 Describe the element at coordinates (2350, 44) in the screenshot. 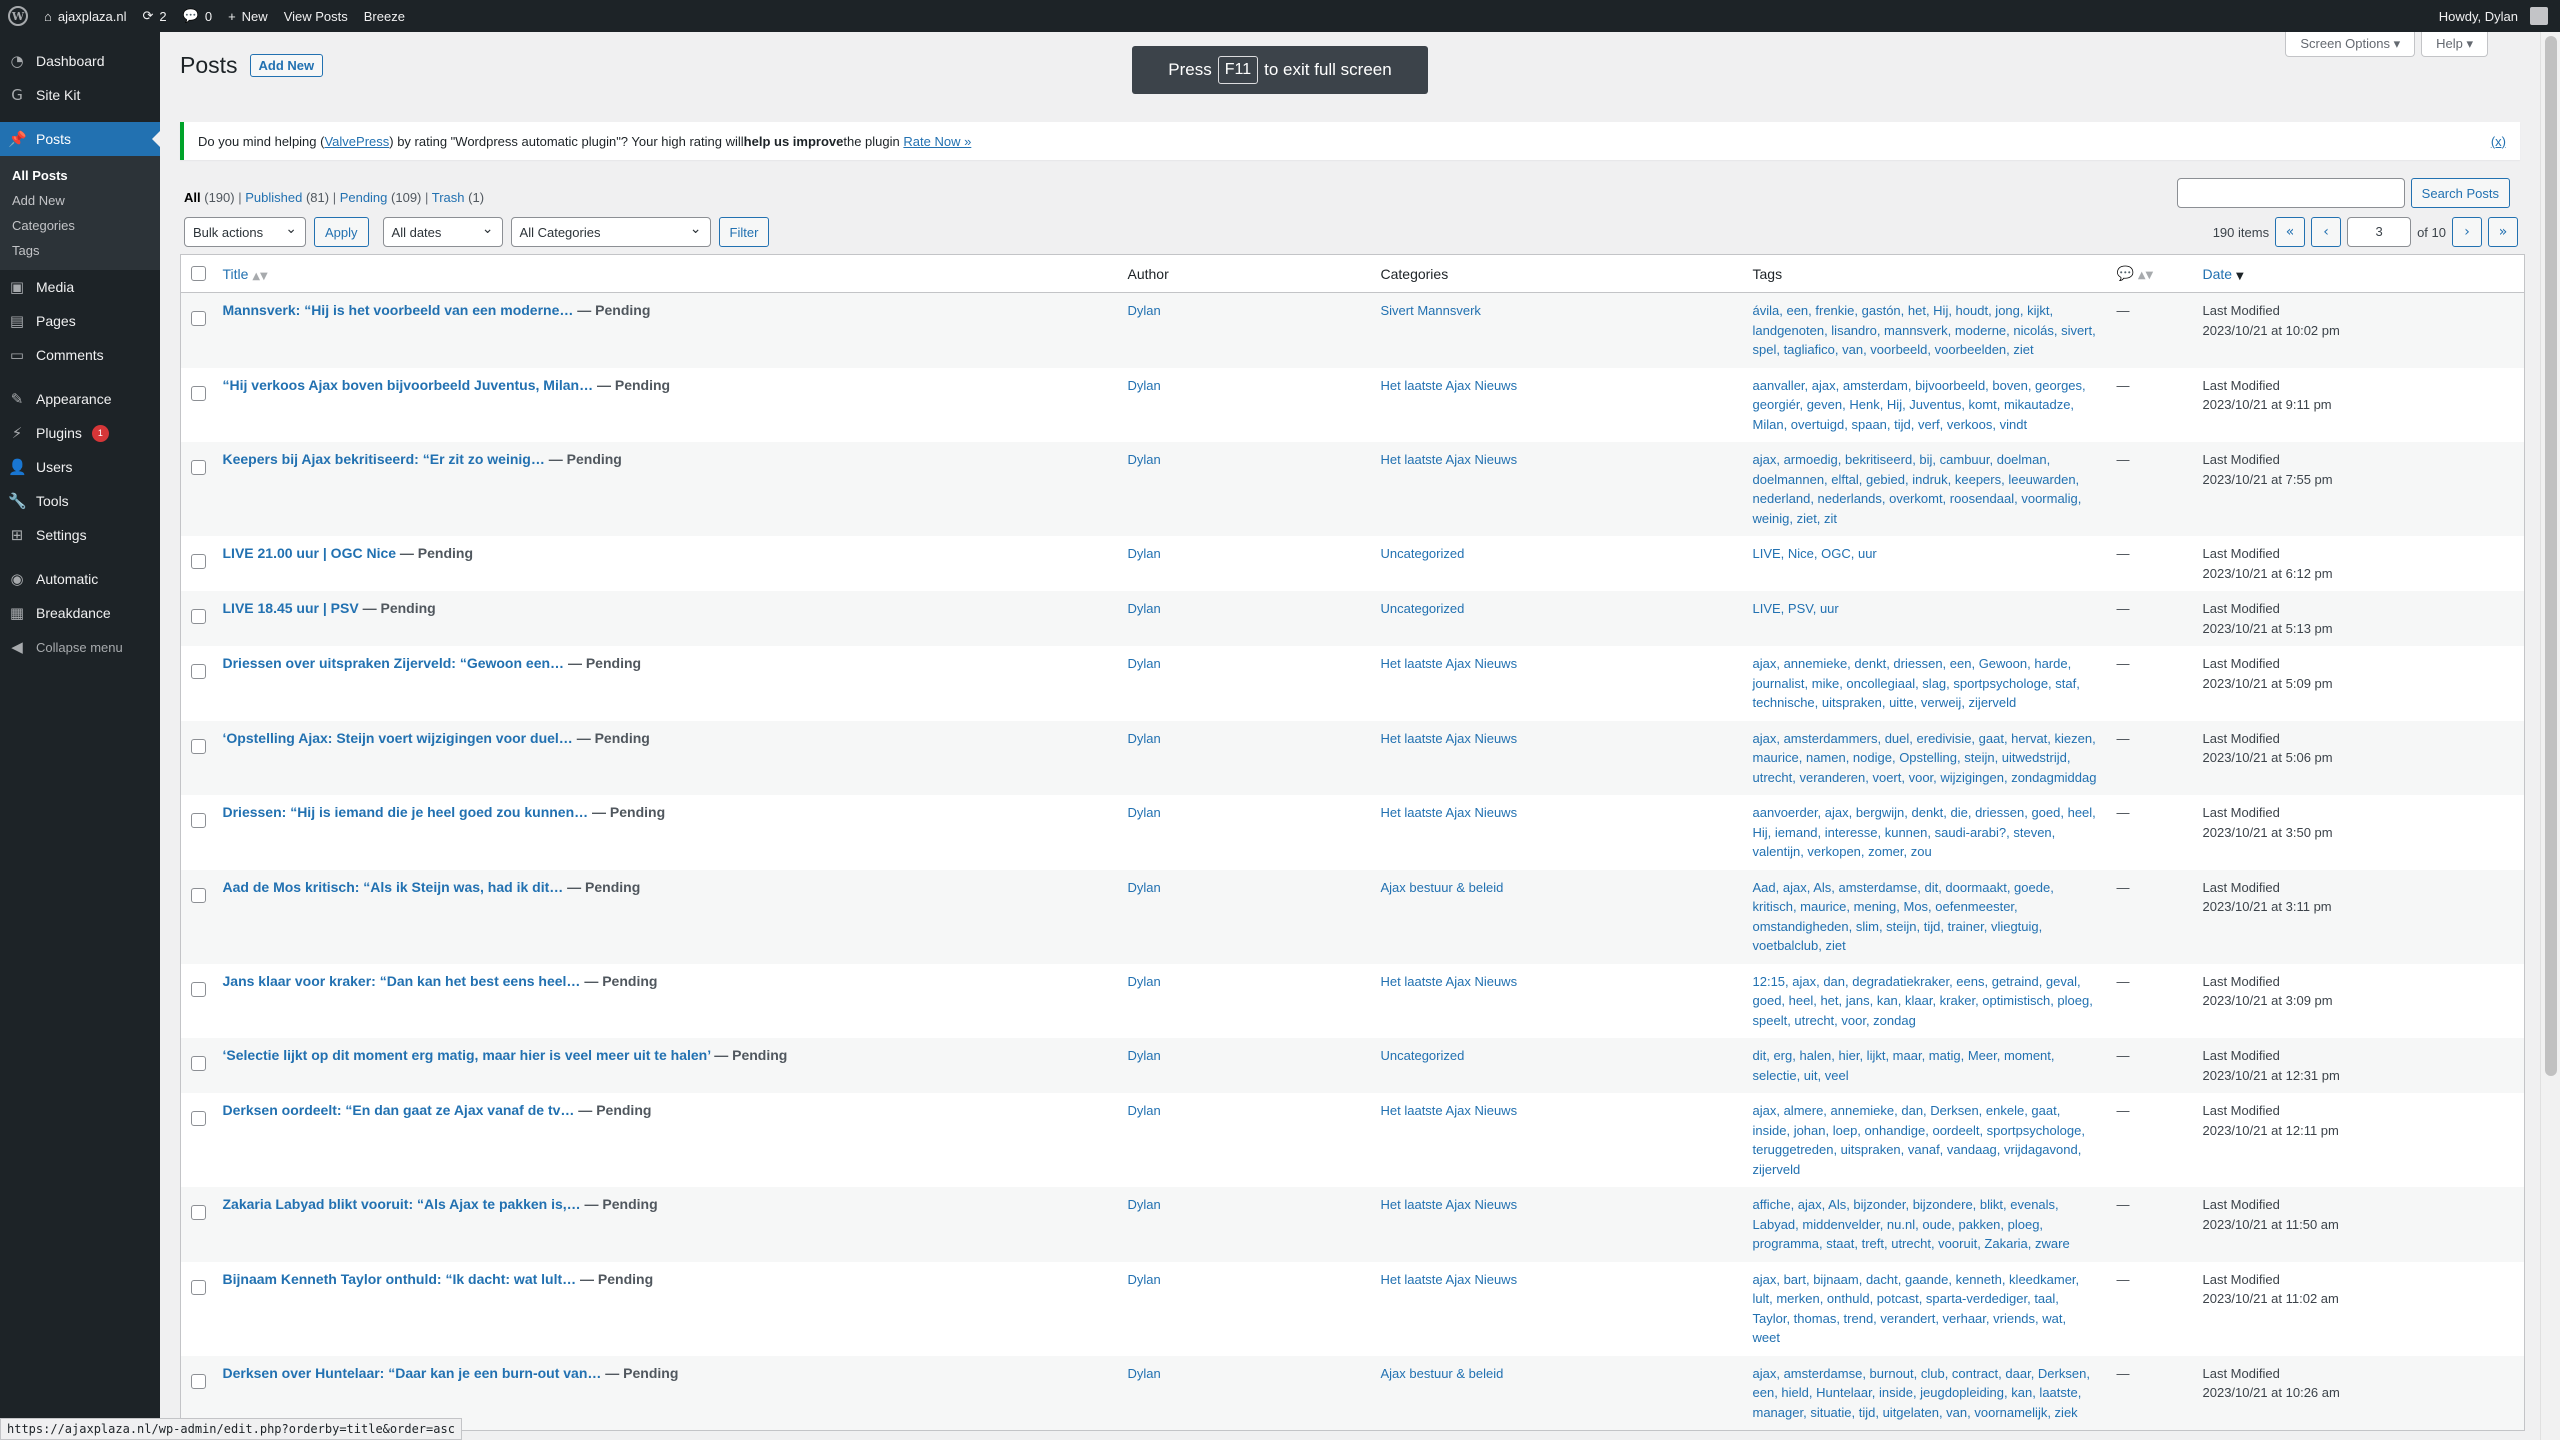

I see `screen-options-button: Screen Options ▾` at that location.